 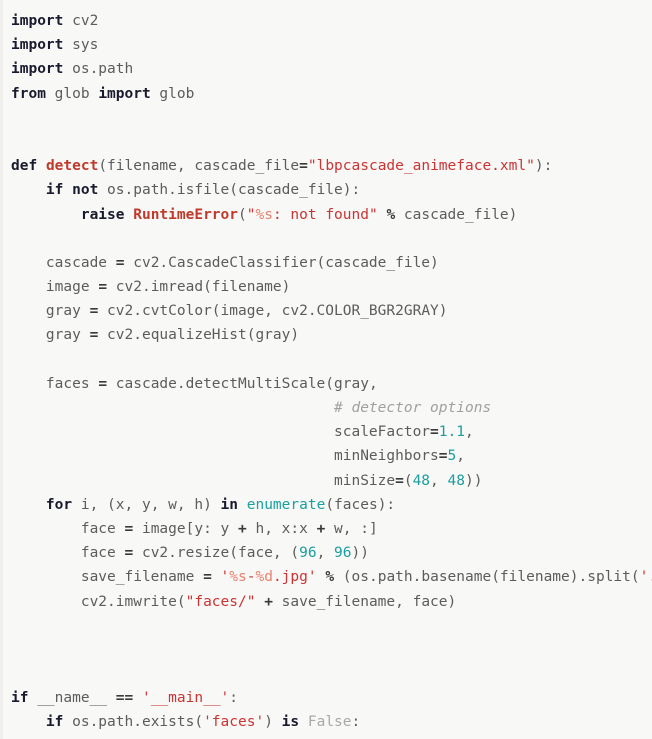 I want to click on code-token-str: '.', so click(x=645, y=577).